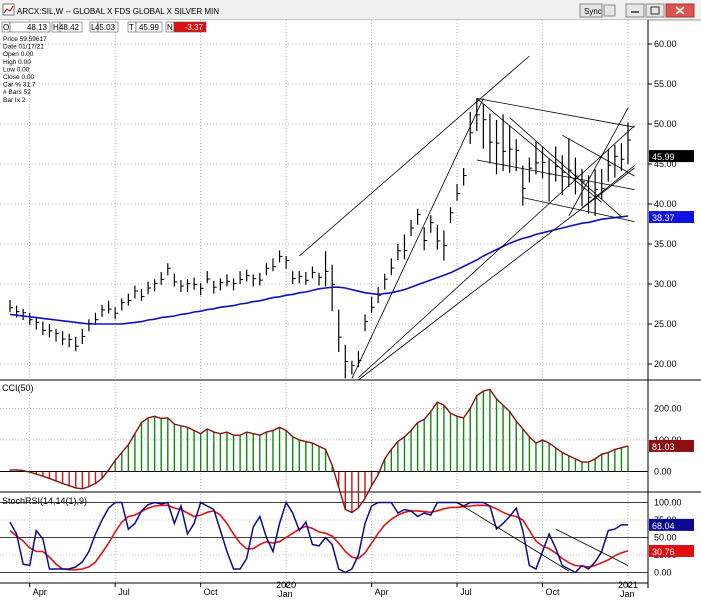  I want to click on ohlc-label: N, so click(170, 27).